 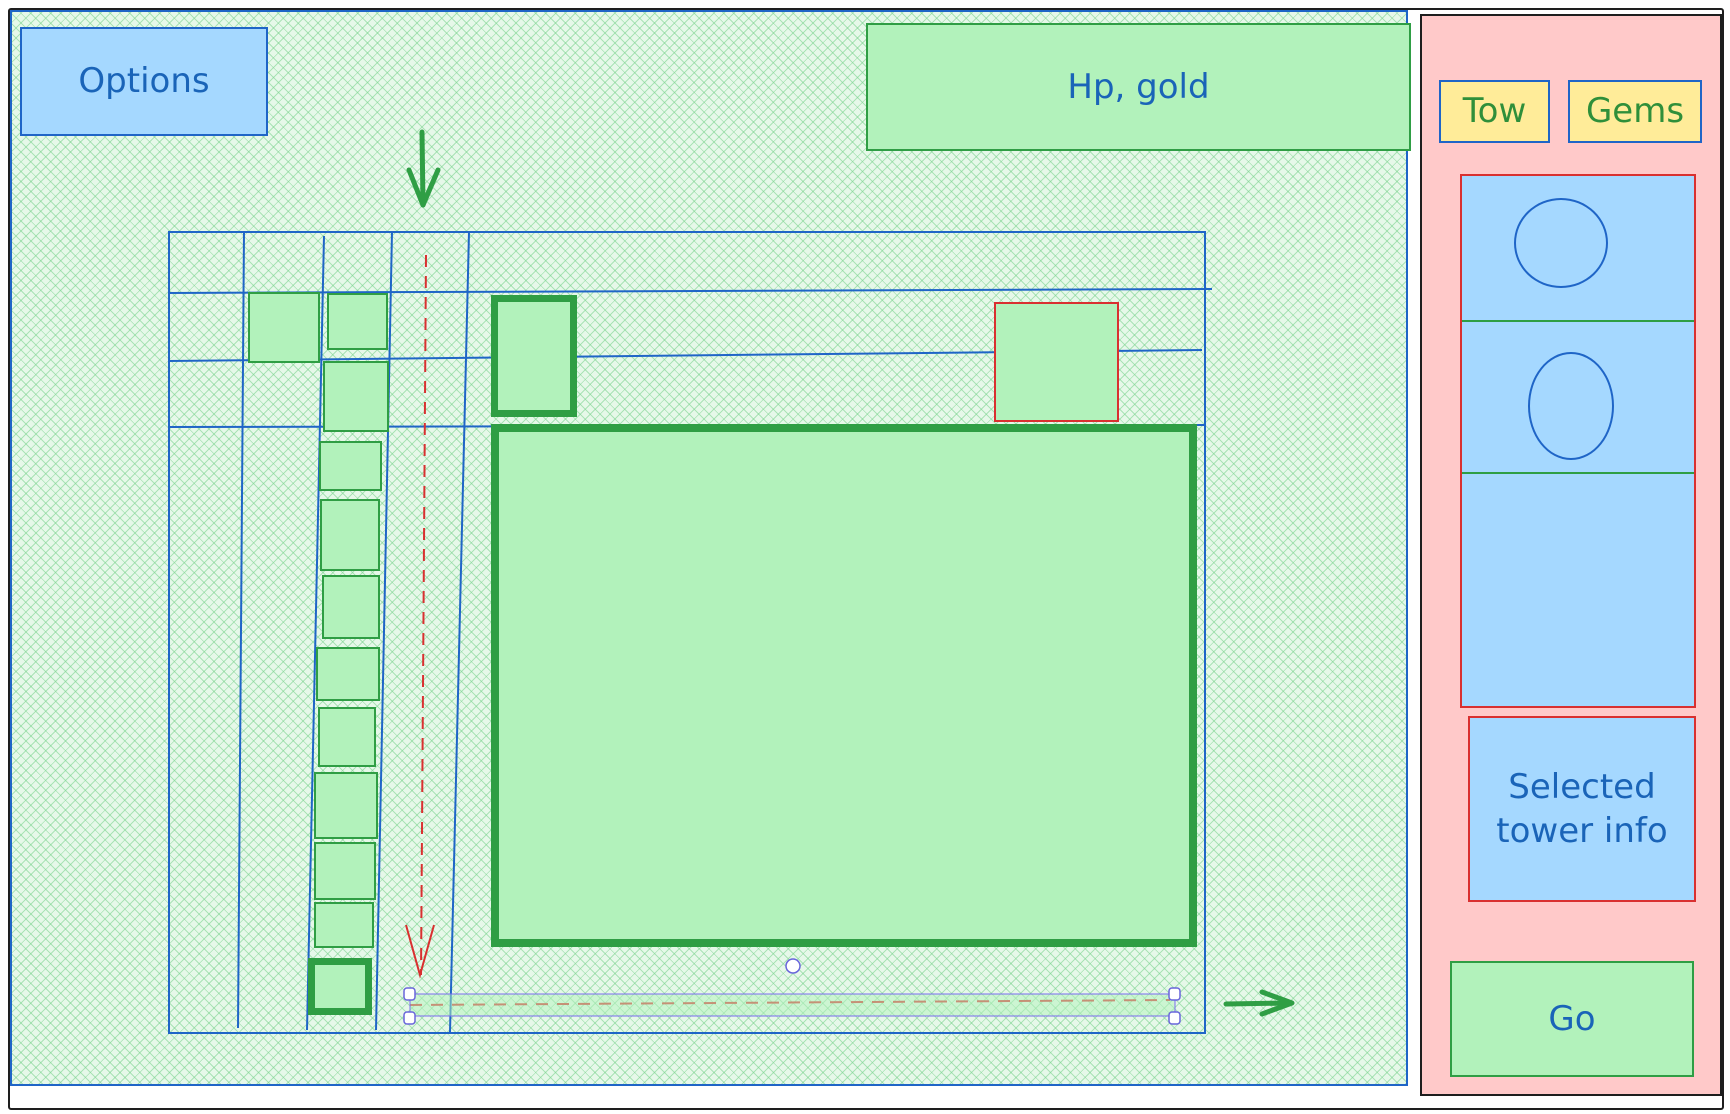 I want to click on grid-line-v1, so click(x=241, y=630).